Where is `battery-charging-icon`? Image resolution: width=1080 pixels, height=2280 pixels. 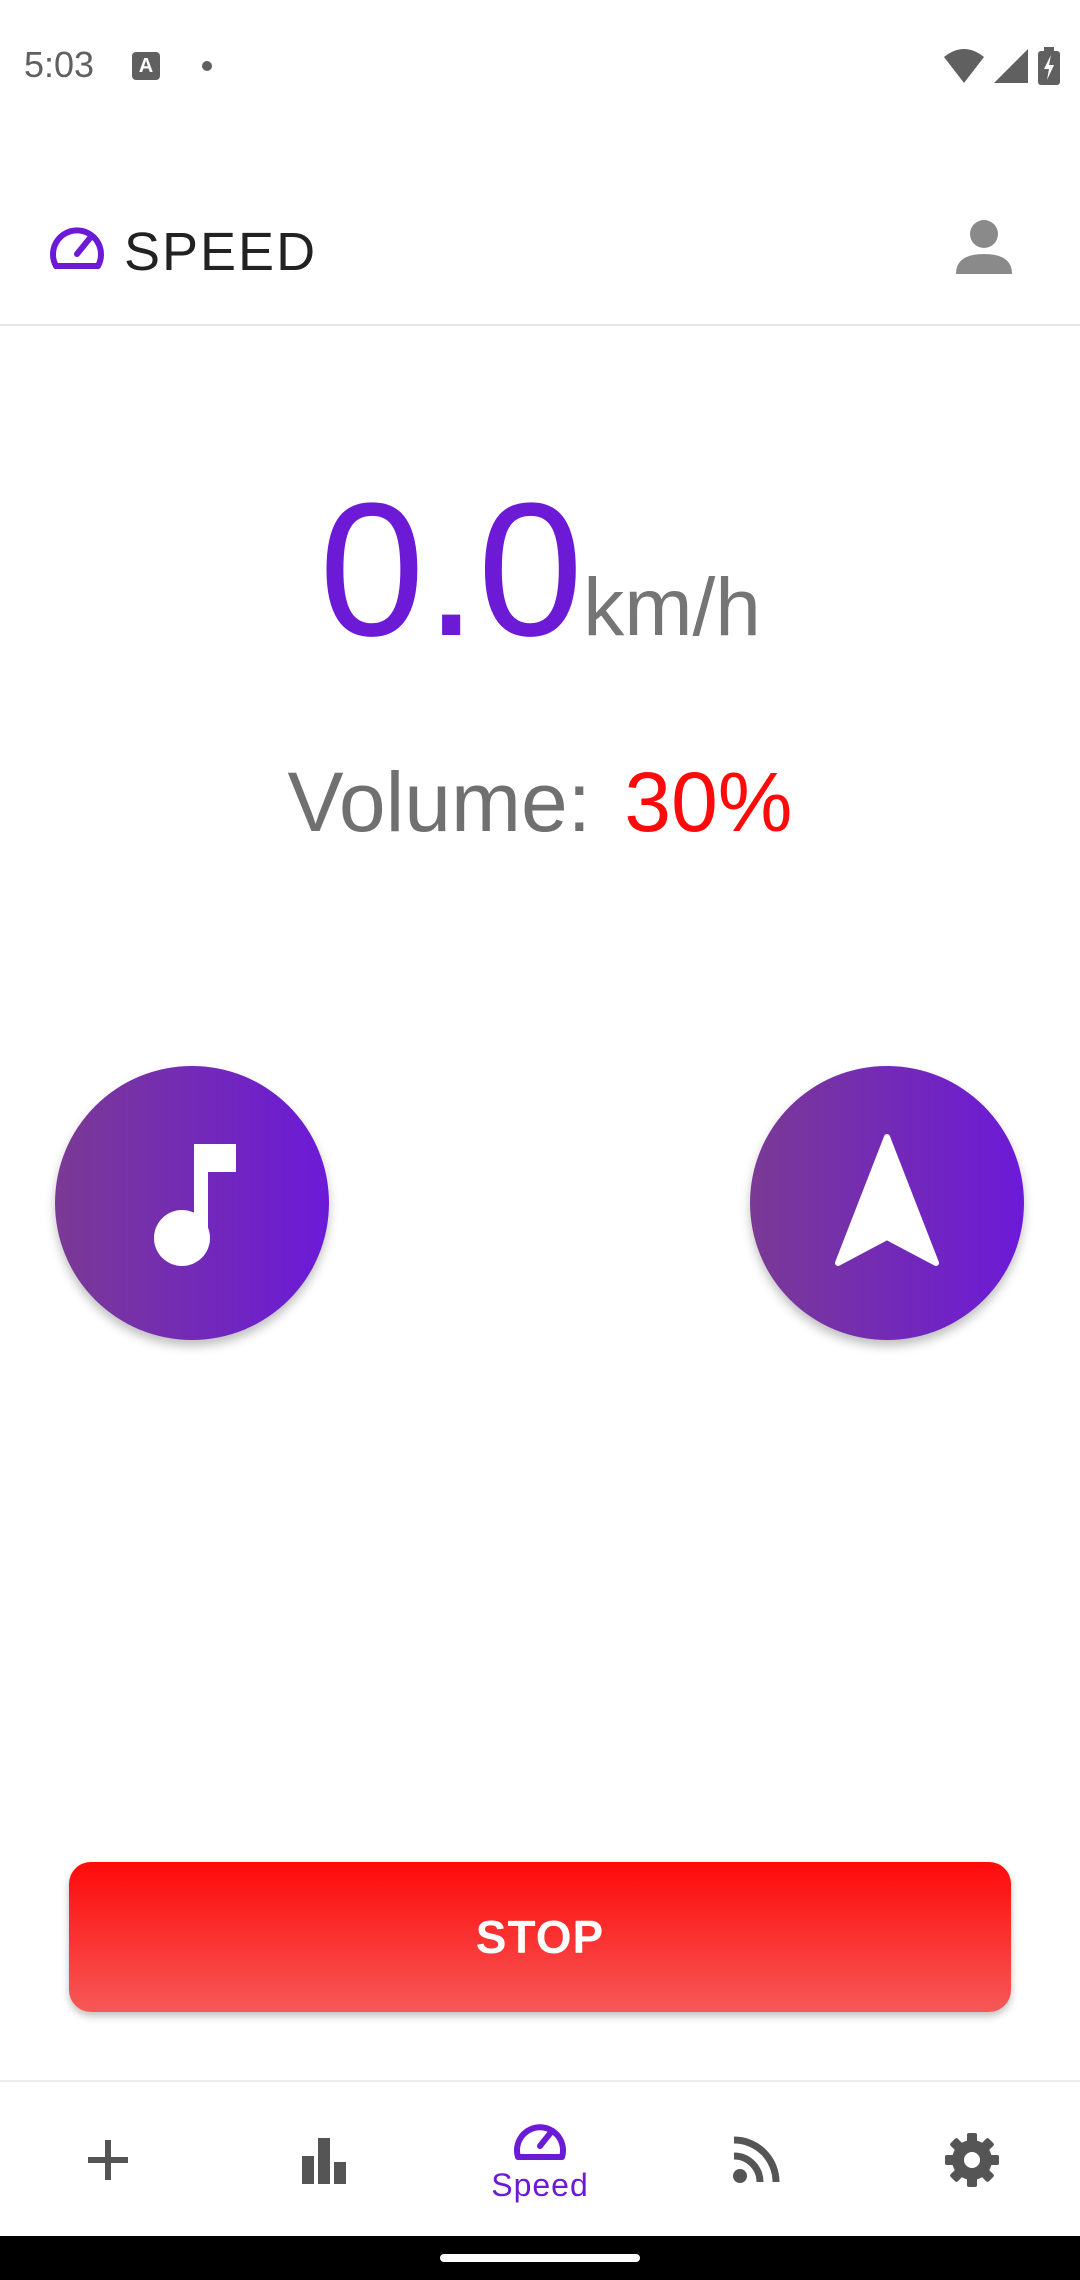 battery-charging-icon is located at coordinates (1049, 66).